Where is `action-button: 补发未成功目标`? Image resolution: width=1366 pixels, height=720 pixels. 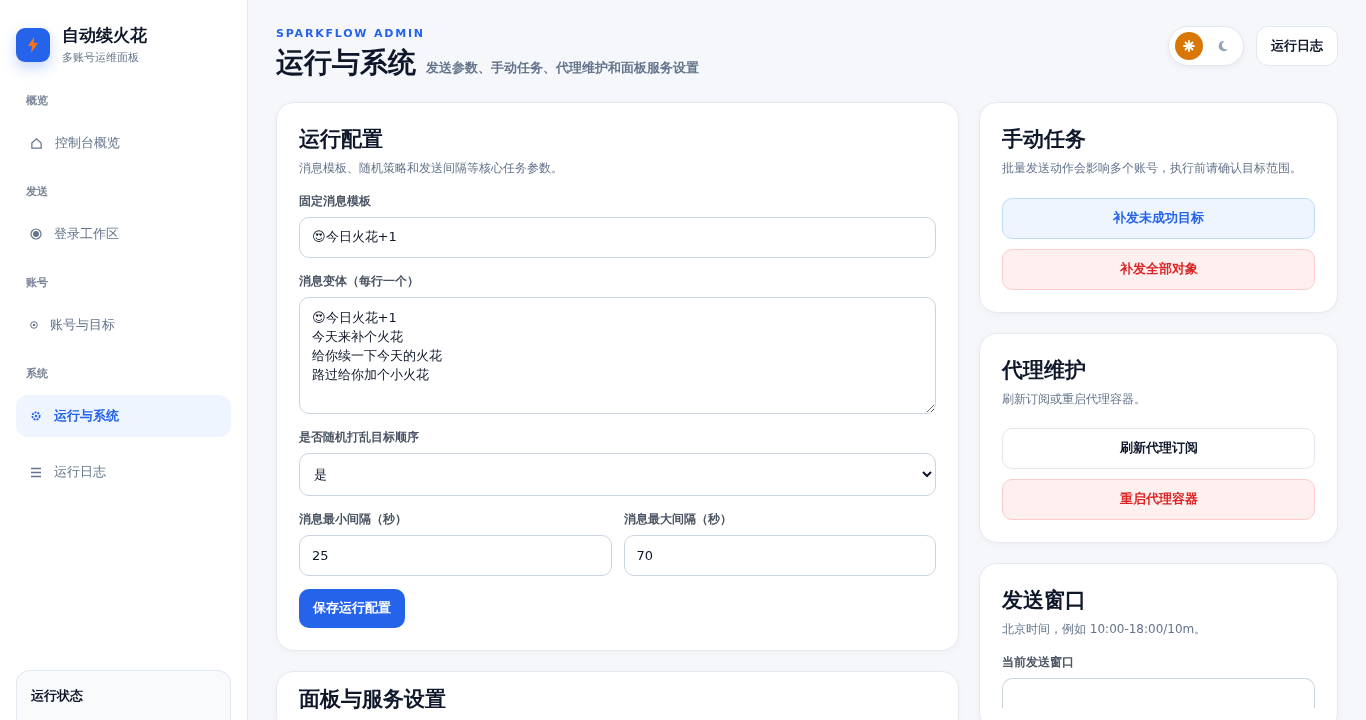 action-button: 补发未成功目标 is located at coordinates (1158, 218).